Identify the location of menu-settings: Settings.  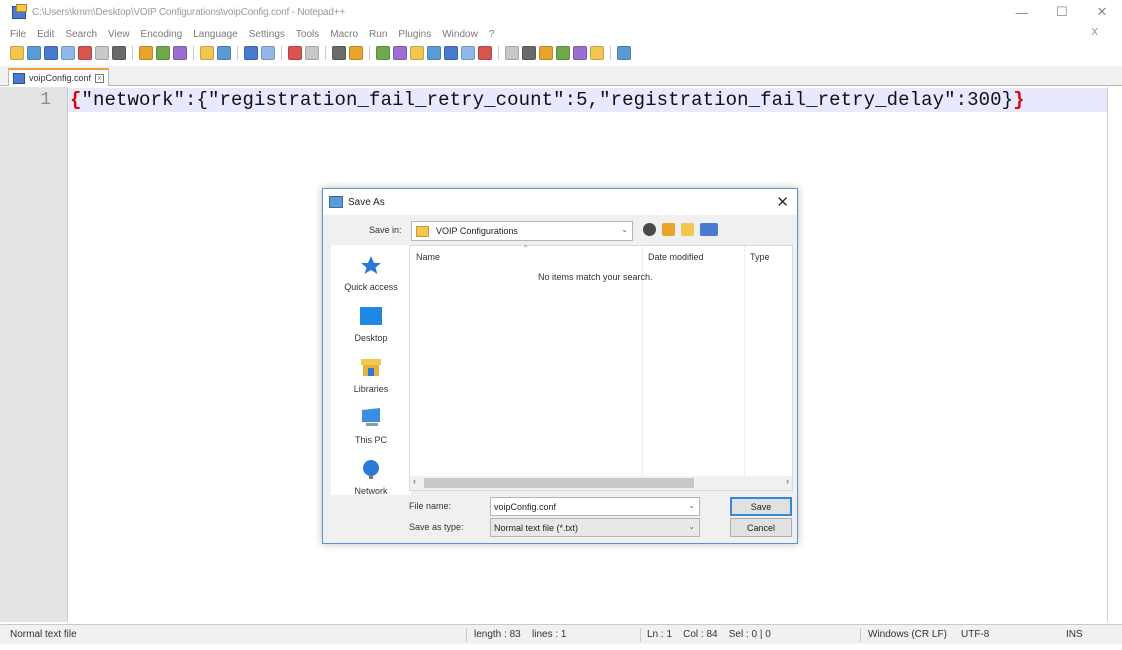
(267, 34).